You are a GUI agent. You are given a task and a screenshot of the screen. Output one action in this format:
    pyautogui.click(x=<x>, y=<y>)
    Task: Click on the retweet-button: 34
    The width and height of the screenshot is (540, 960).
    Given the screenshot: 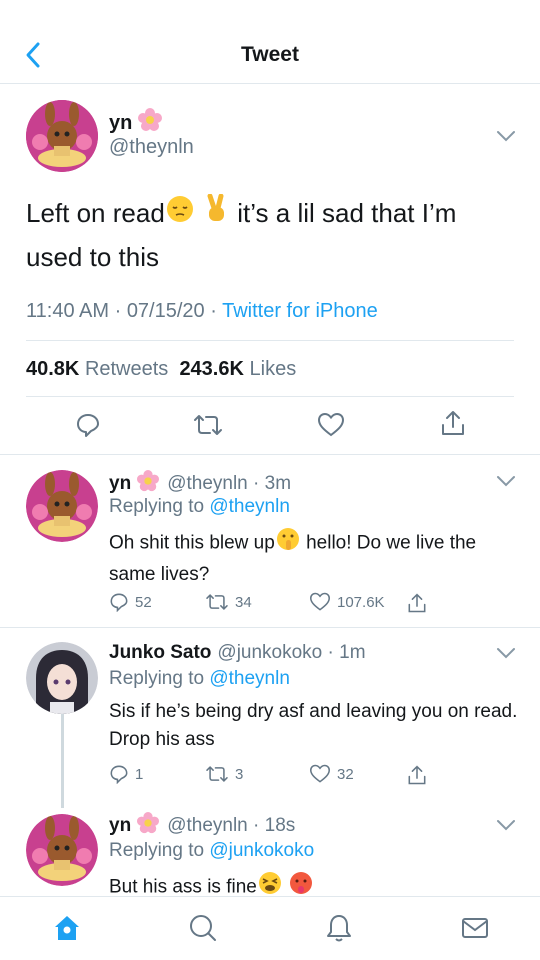 What is the action you would take?
    pyautogui.click(x=228, y=602)
    